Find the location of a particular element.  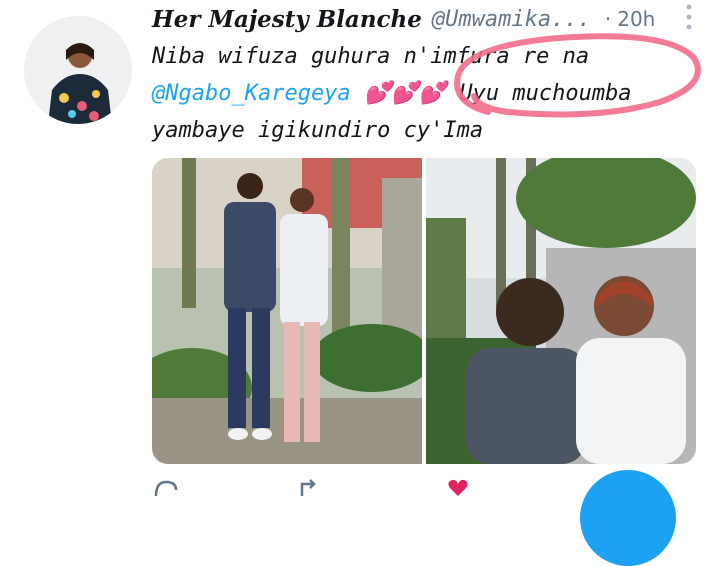

tweet-text-line-1: Niba wifuza guhura n'imfura re na is located at coordinates (432, 56).